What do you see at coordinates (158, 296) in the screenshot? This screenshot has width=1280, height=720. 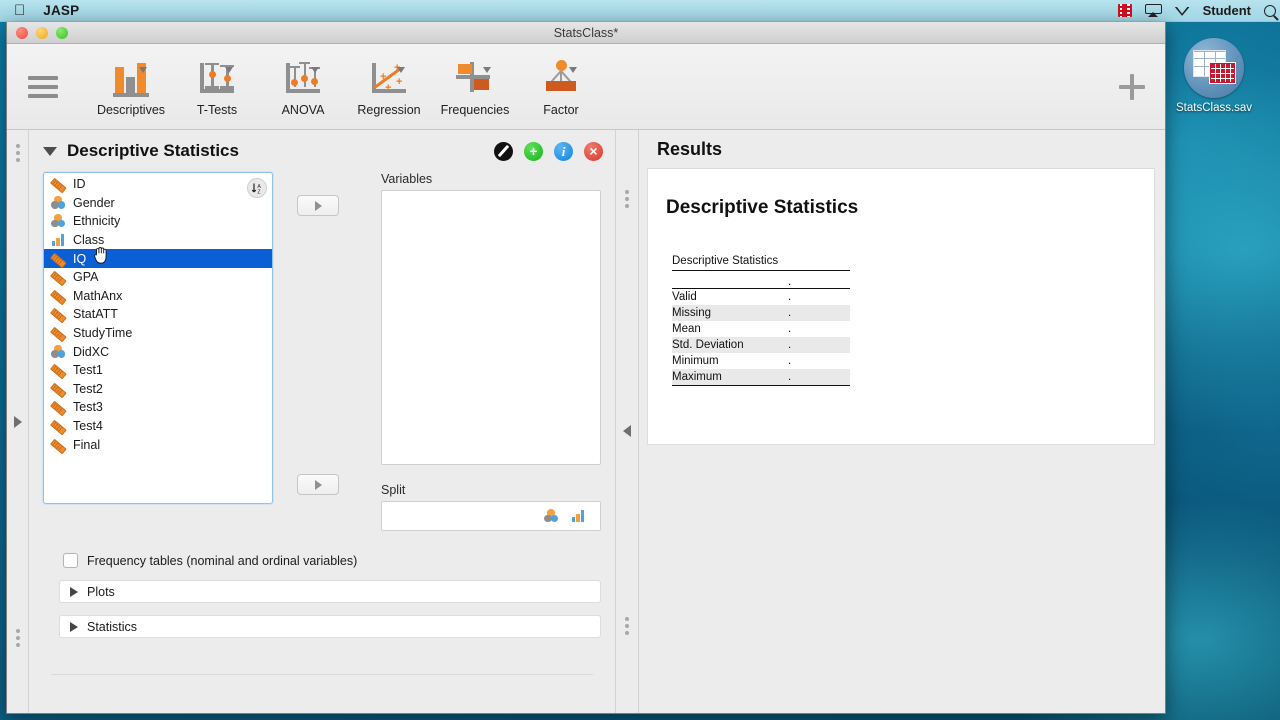 I see `variable-list-item: MathAnx` at bounding box center [158, 296].